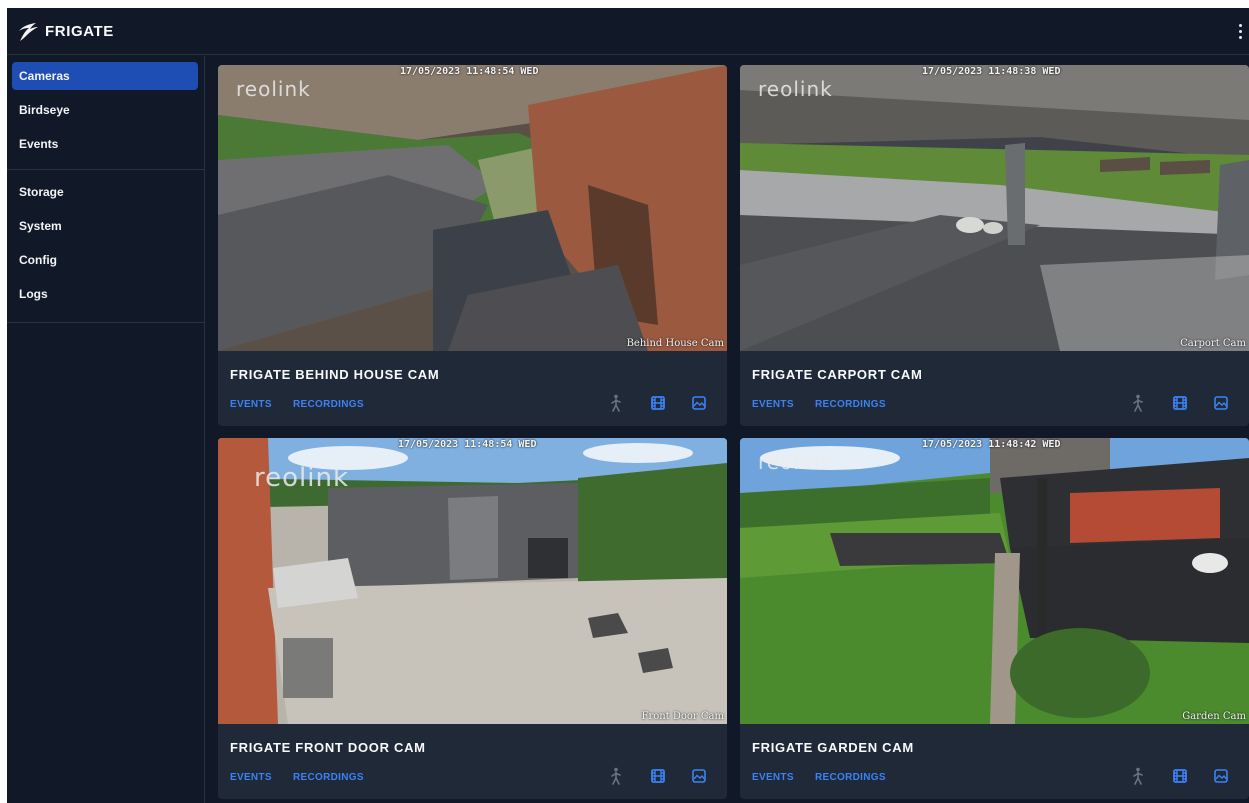 The height and width of the screenshot is (803, 1249). What do you see at coordinates (28, 31) in the screenshot?
I see `frigate-bird-icon` at bounding box center [28, 31].